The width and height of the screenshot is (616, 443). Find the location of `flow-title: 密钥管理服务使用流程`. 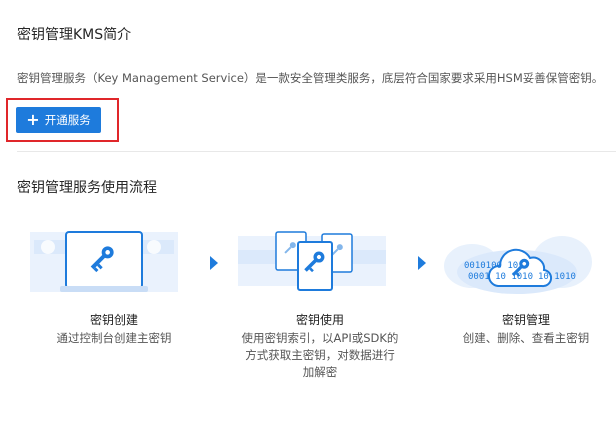

flow-title: 密钥管理服务使用流程 is located at coordinates (87, 188).